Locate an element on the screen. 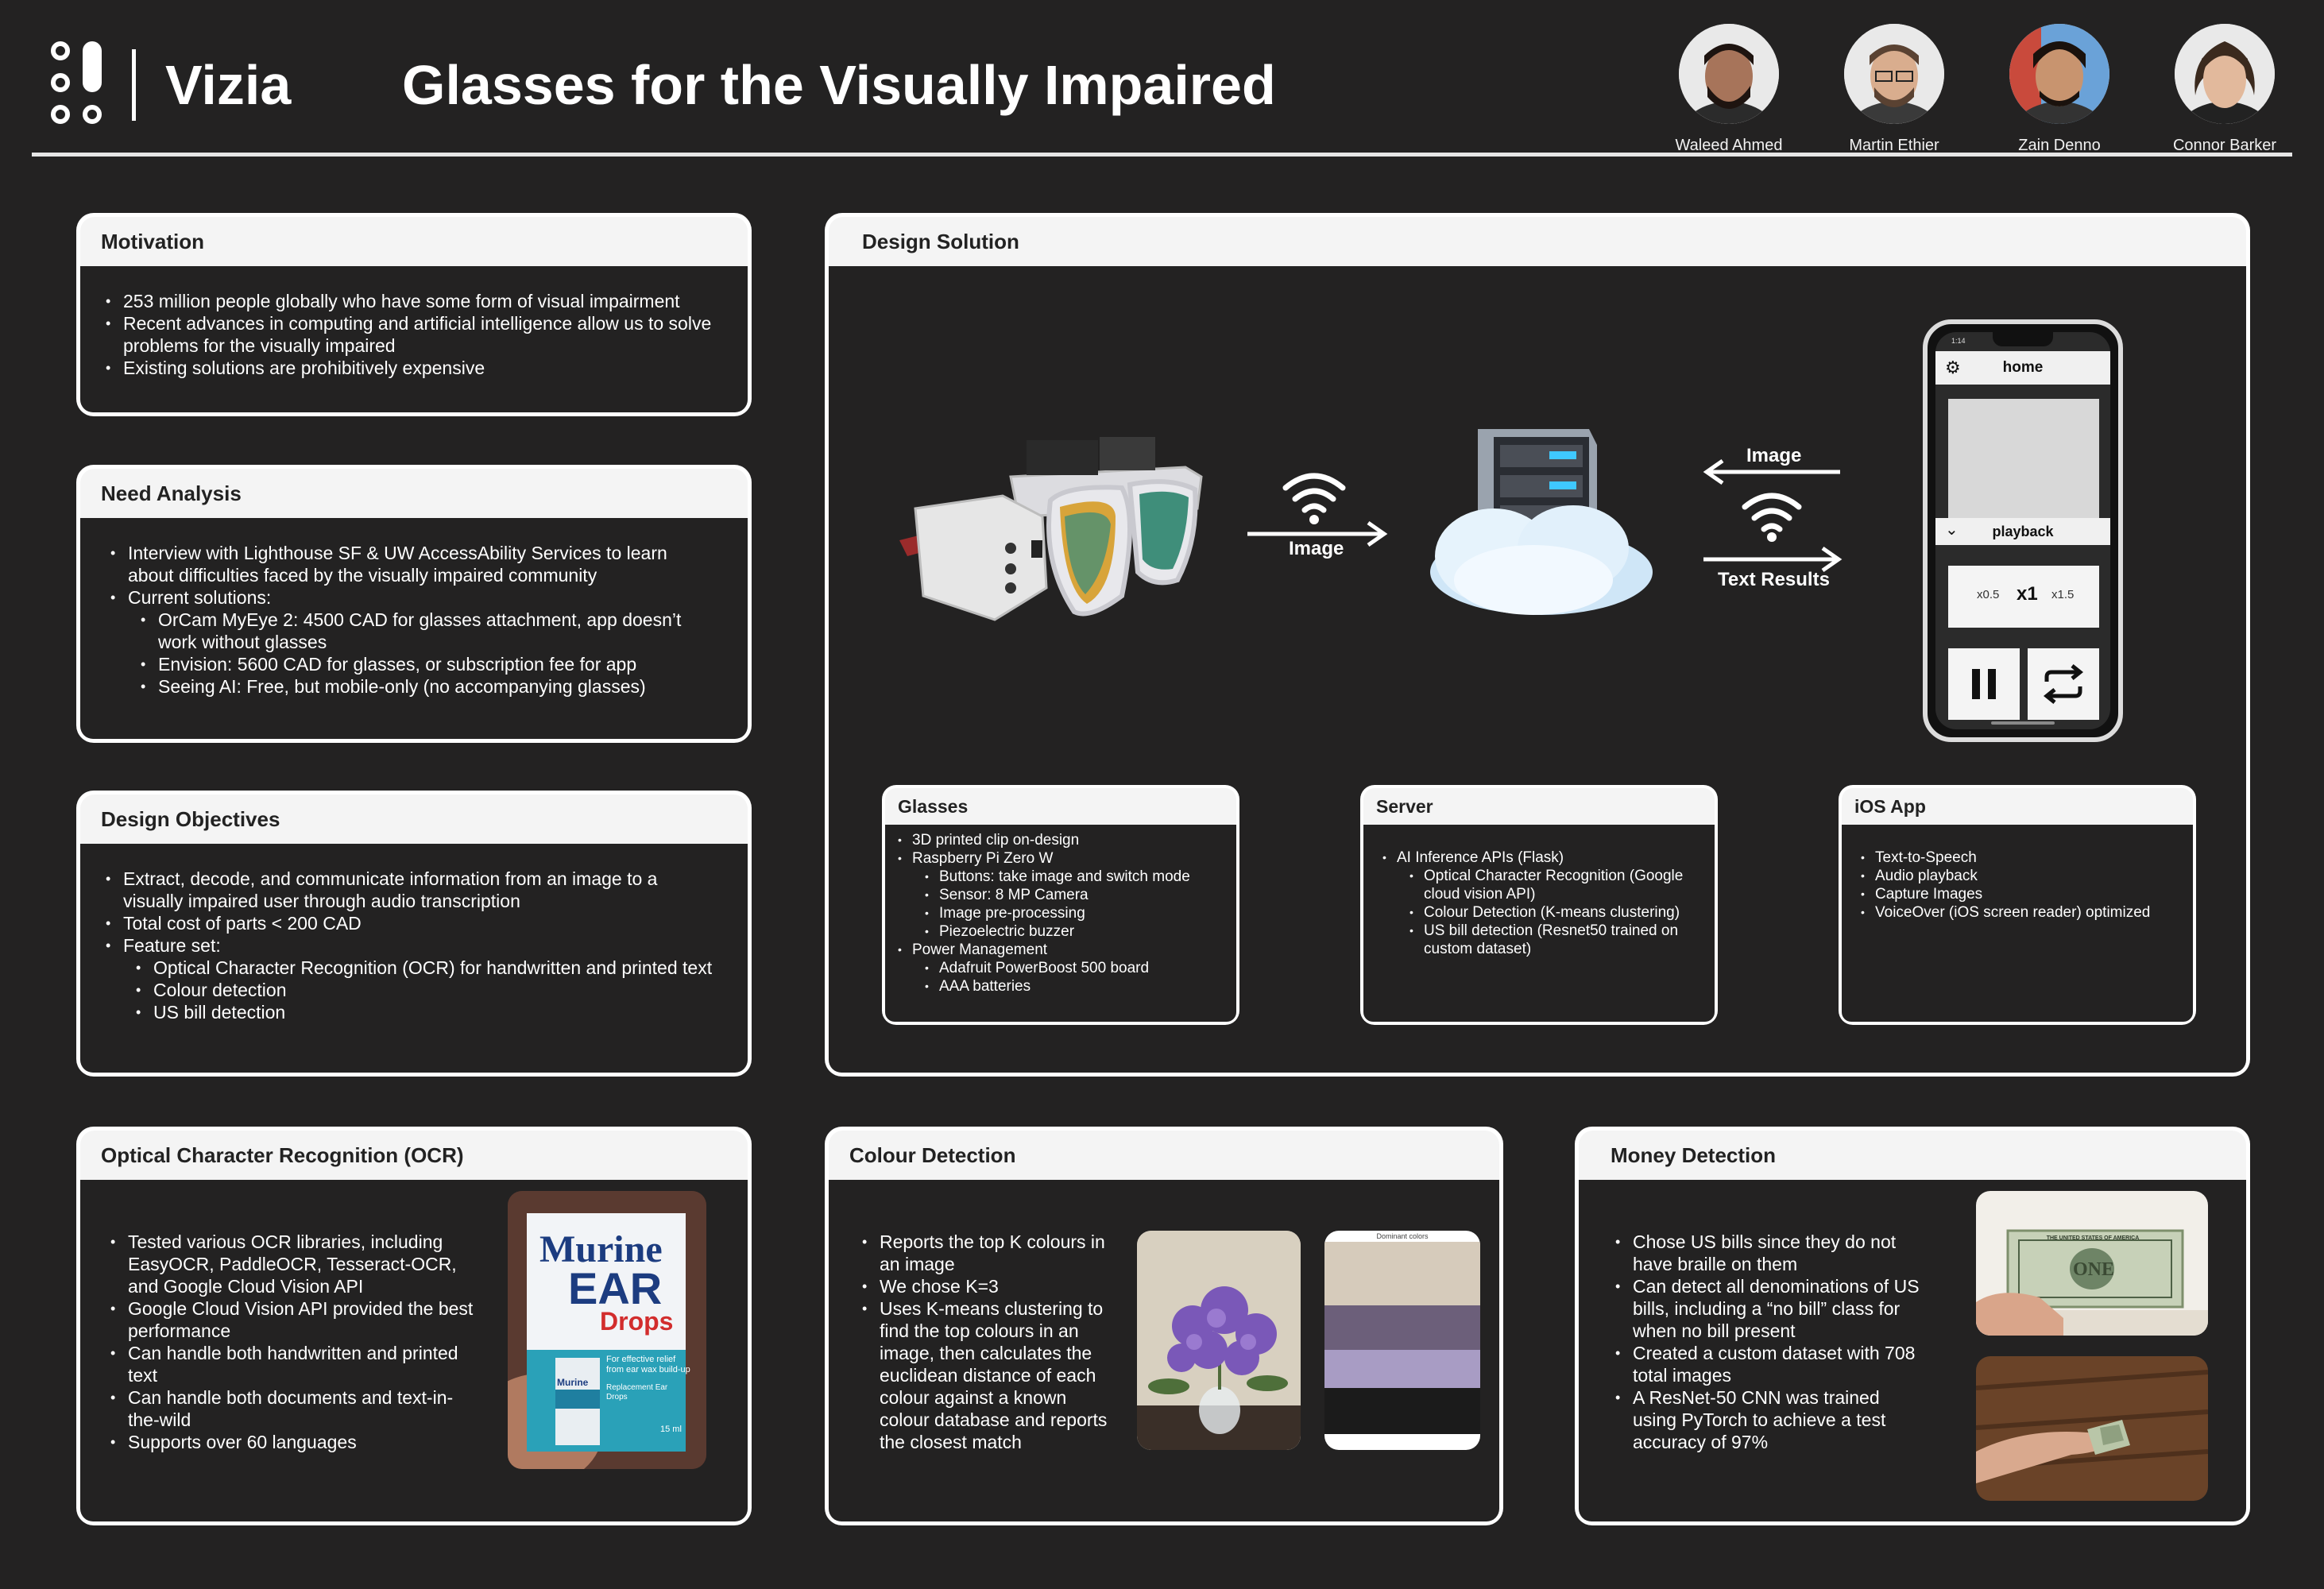  box-replacement-text: Replacement Ear Drops is located at coordinates (637, 1392).